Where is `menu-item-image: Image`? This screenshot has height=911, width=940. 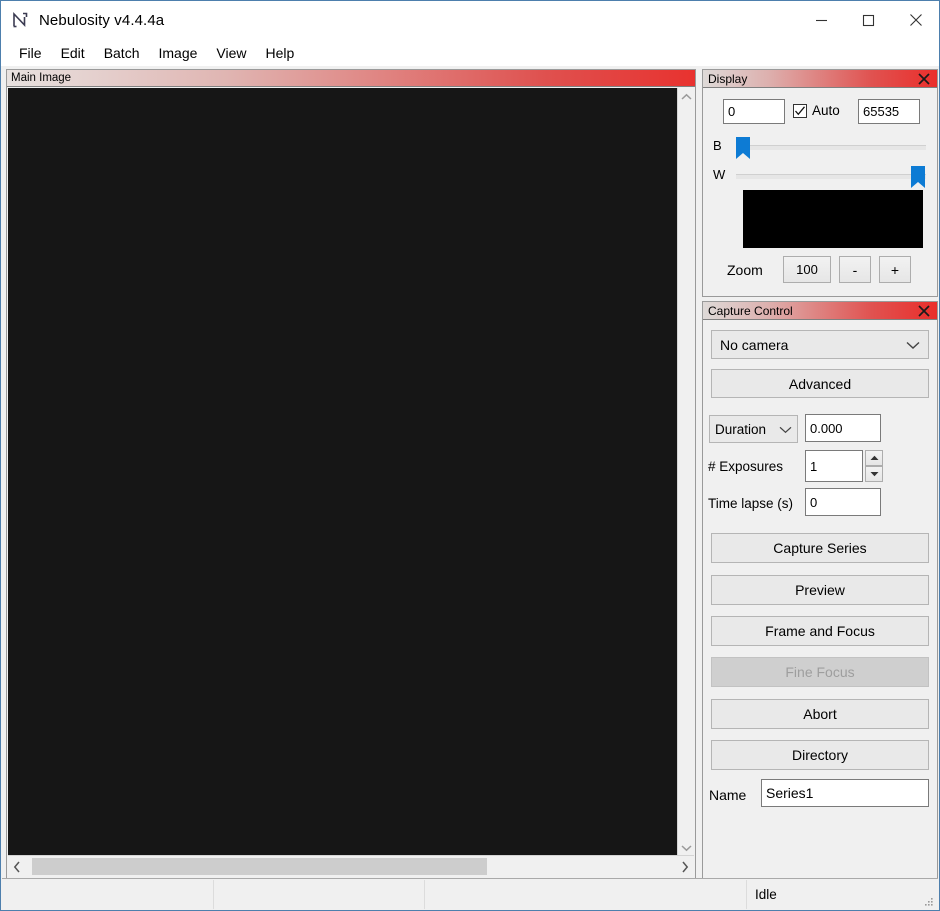 menu-item-image: Image is located at coordinates (178, 53).